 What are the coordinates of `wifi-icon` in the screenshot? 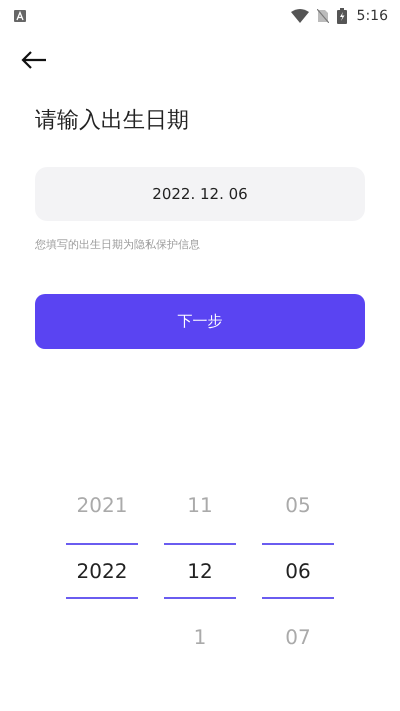 It's located at (299, 16).